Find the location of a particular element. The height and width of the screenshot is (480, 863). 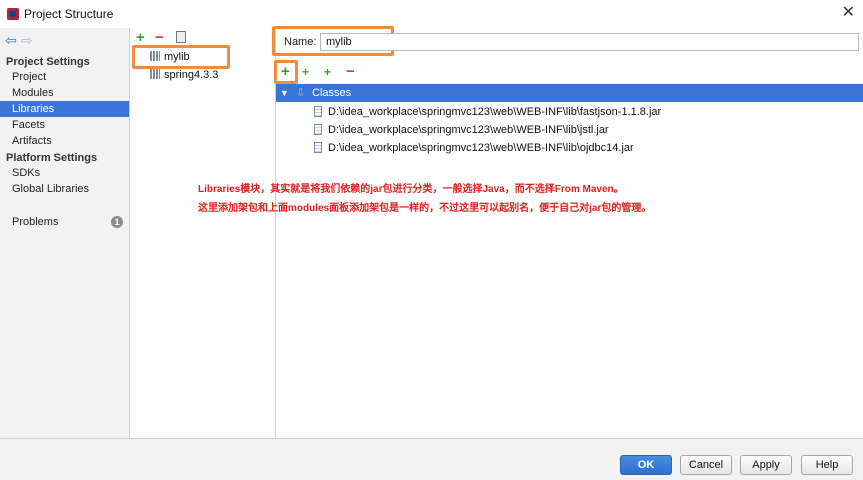

intellij-icon is located at coordinates (13, 14).